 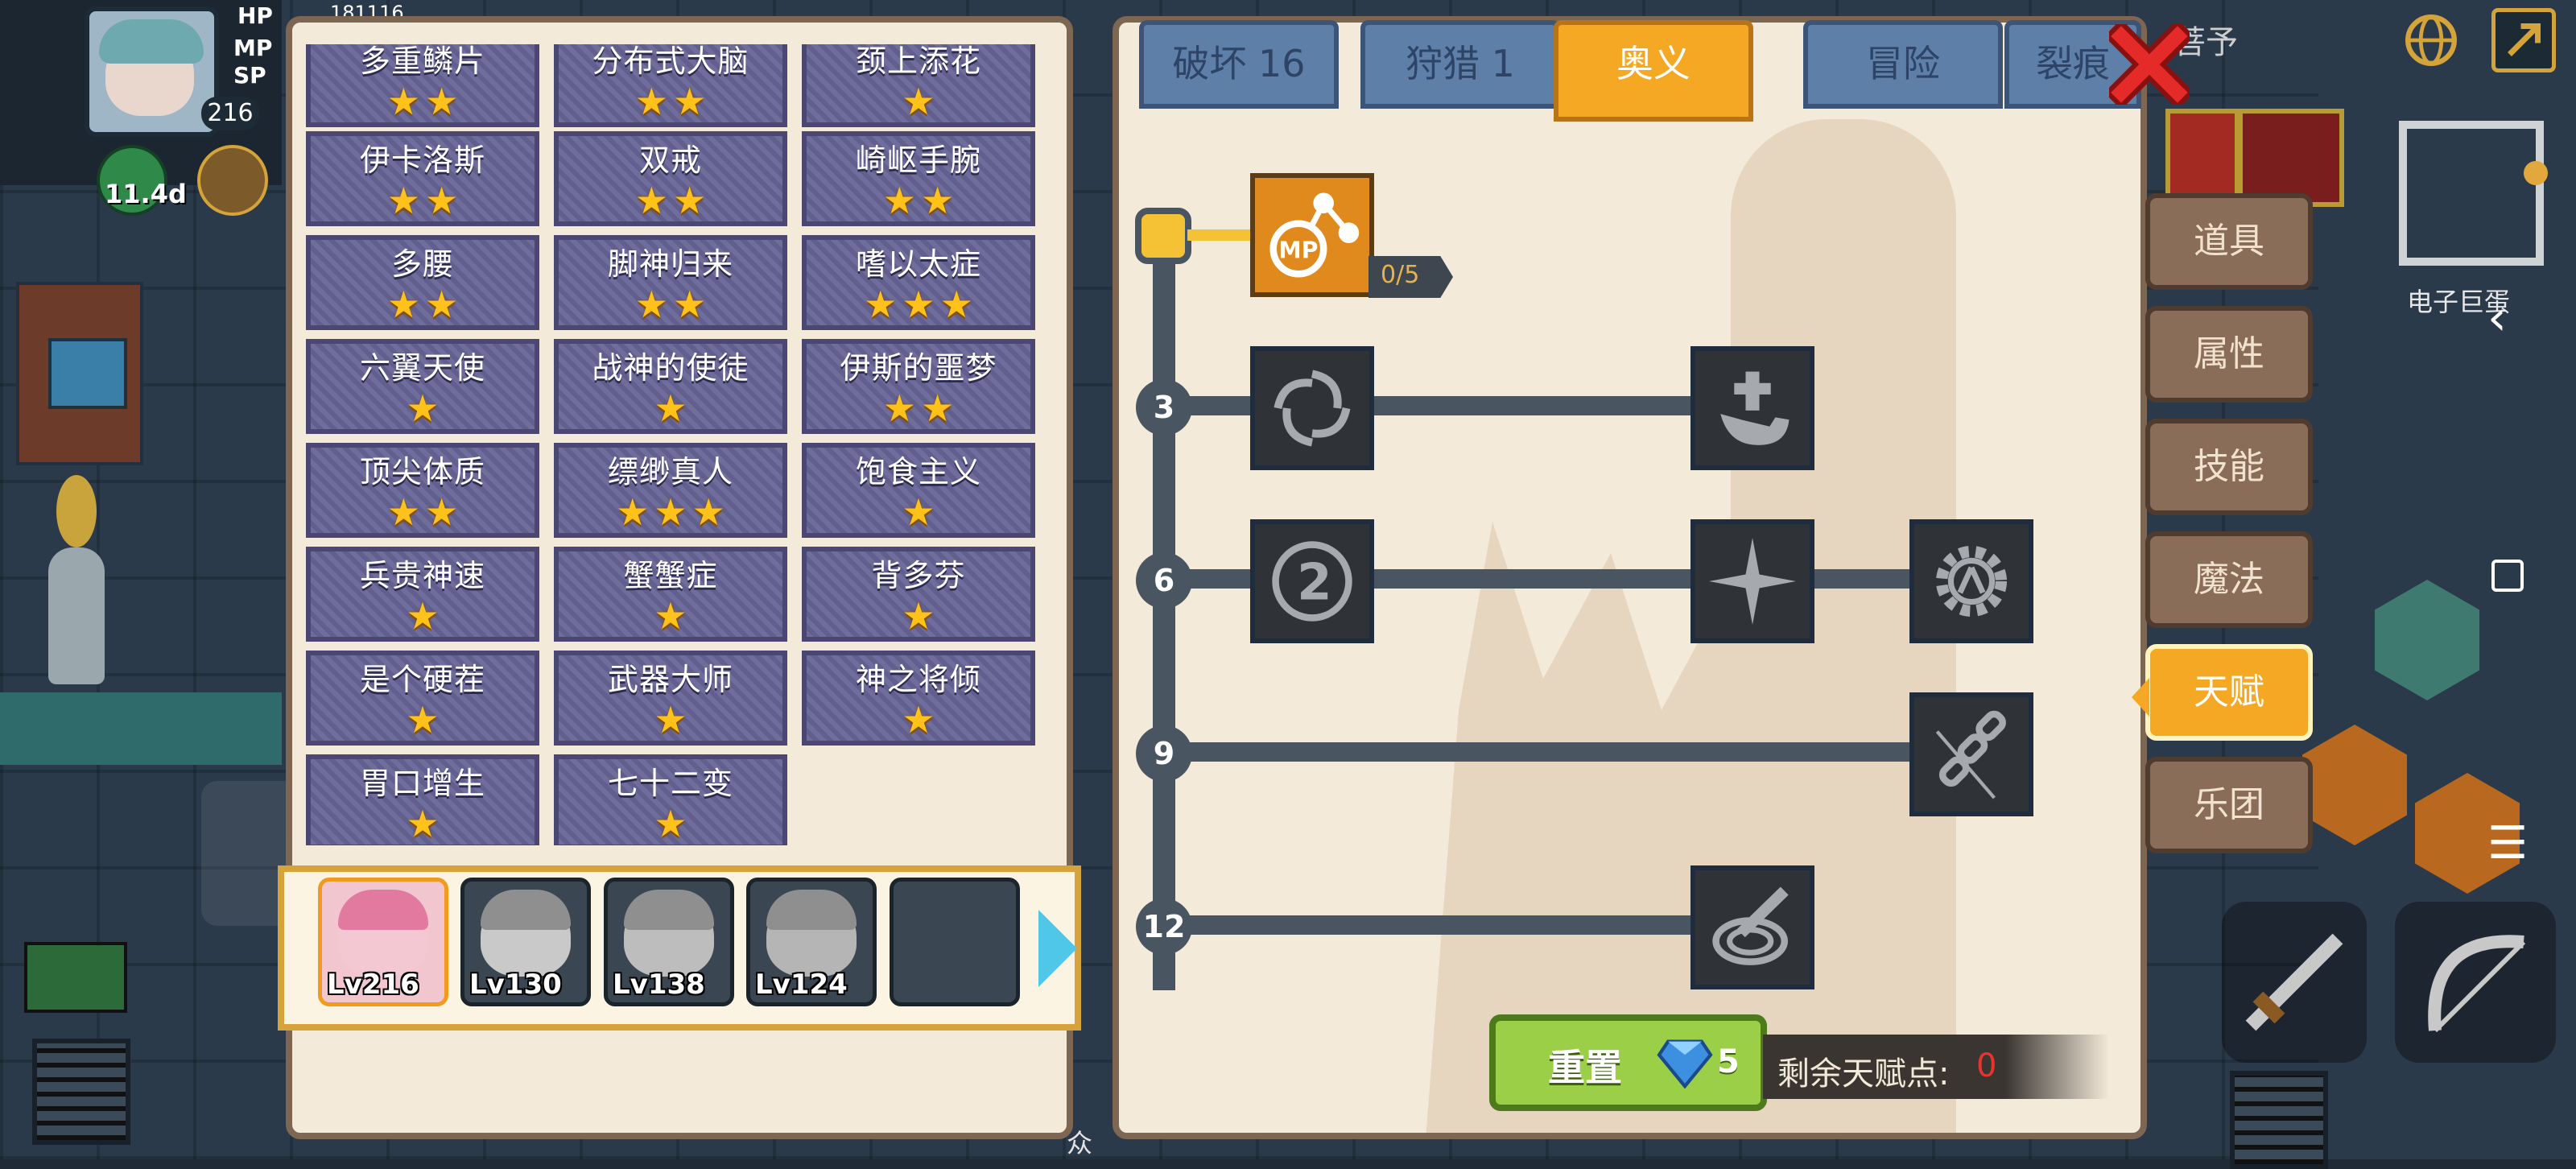 What do you see at coordinates (918, 698) in the screenshot?
I see `trait-card: 神之将倾 ★` at bounding box center [918, 698].